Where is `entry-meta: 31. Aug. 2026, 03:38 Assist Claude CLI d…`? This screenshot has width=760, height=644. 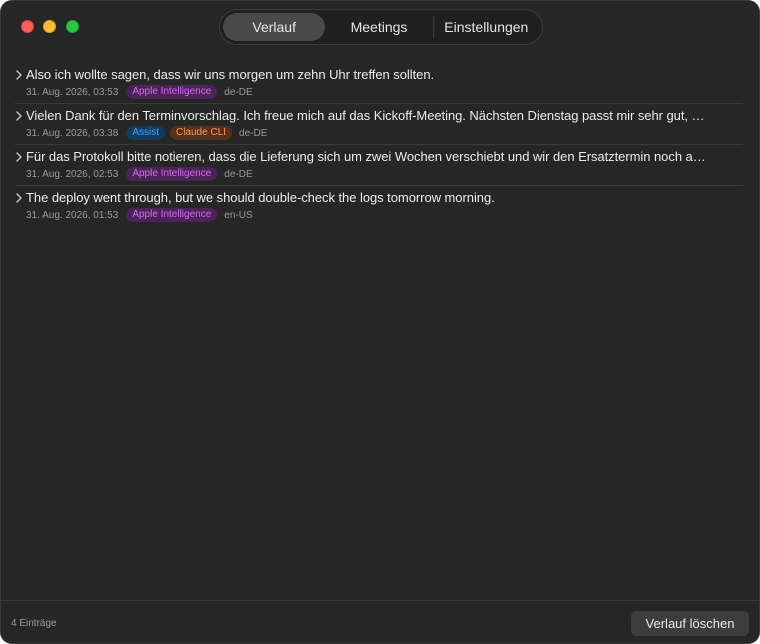
entry-meta: 31. Aug. 2026, 03:38 Assist Claude CLI d… is located at coordinates (146, 133).